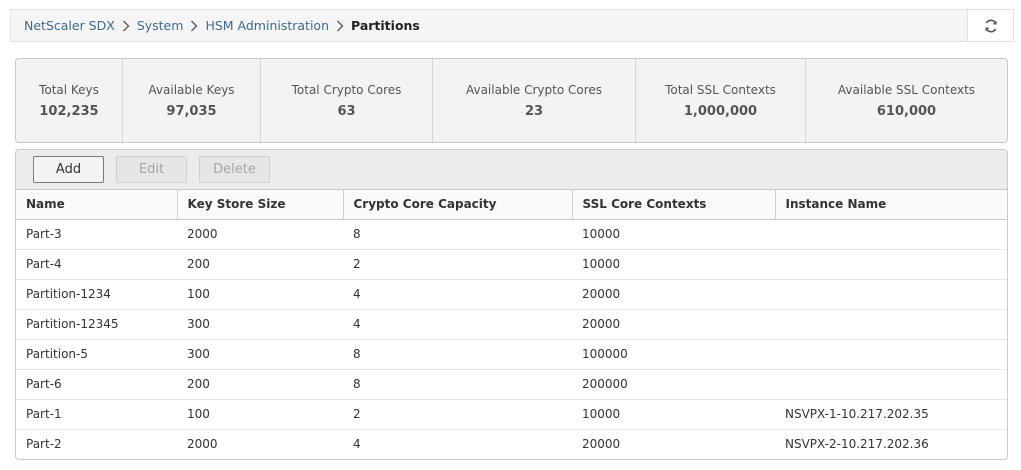 The width and height of the screenshot is (1021, 470). I want to click on table-row: Part-1 100 2 10000 NSVPX-1-10.217.202.35, so click(511, 414).